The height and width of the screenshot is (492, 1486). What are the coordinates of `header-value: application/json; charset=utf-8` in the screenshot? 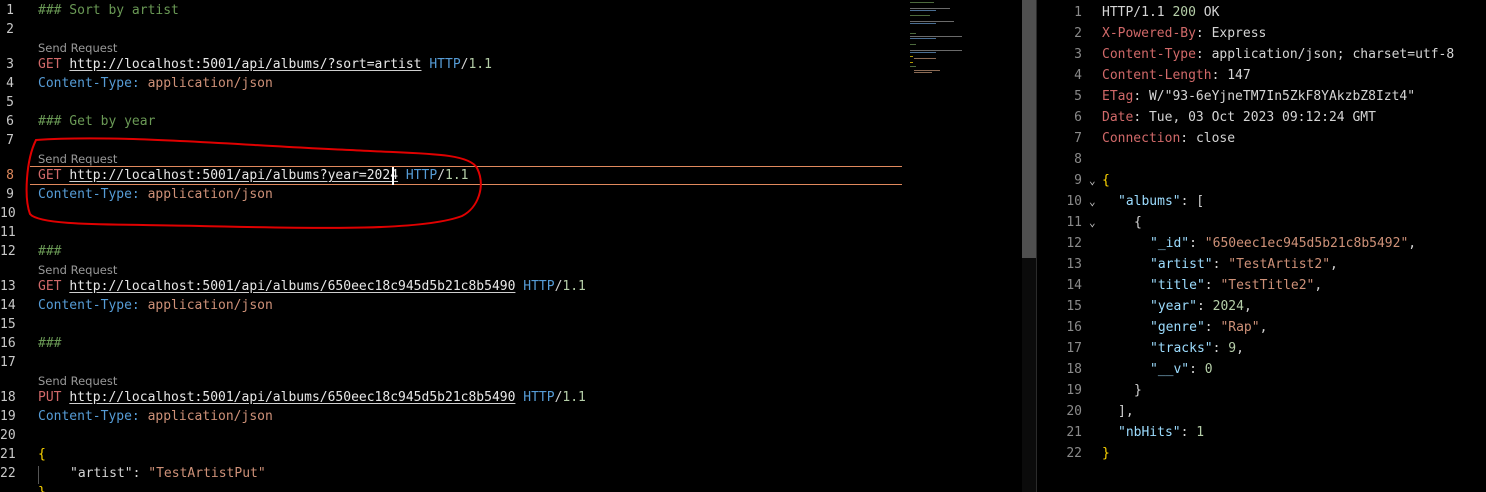 It's located at (1333, 54).